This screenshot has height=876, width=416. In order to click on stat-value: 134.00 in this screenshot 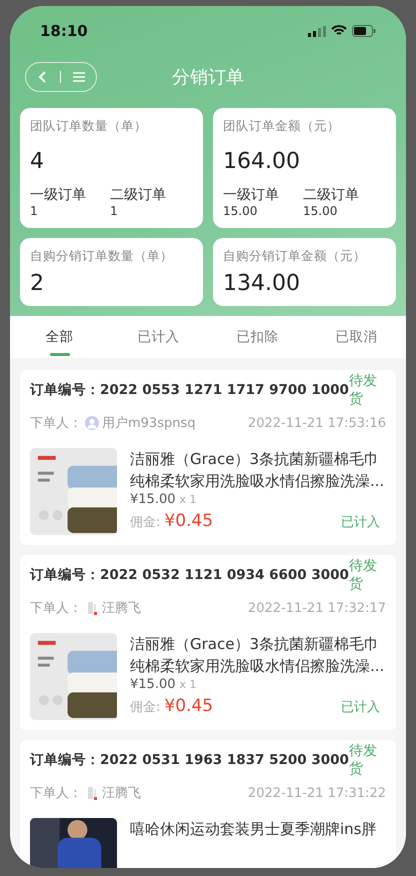, I will do `click(262, 283)`.